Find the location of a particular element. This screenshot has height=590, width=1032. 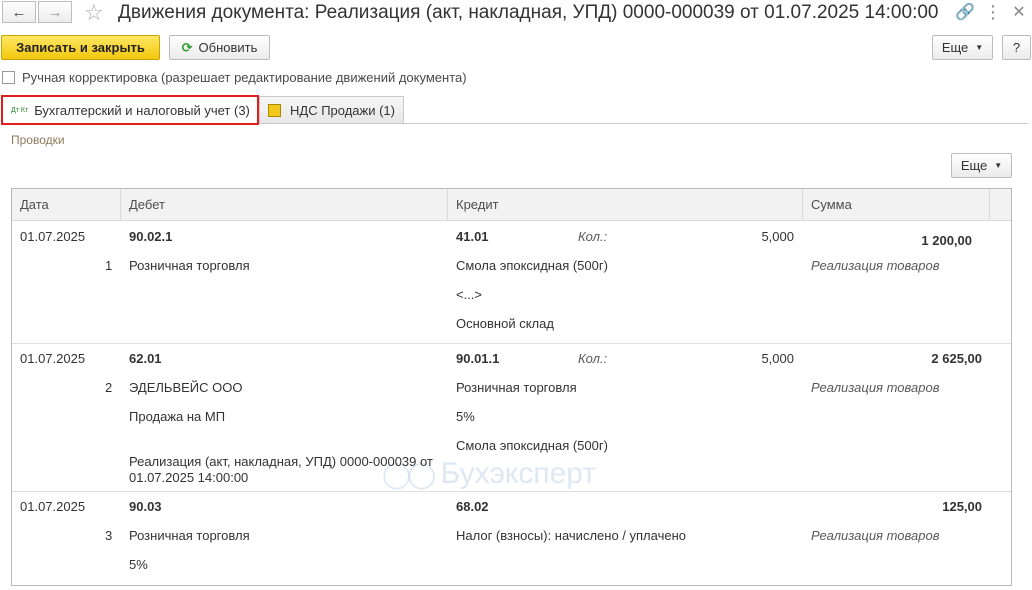

help-button: ? is located at coordinates (1016, 47).